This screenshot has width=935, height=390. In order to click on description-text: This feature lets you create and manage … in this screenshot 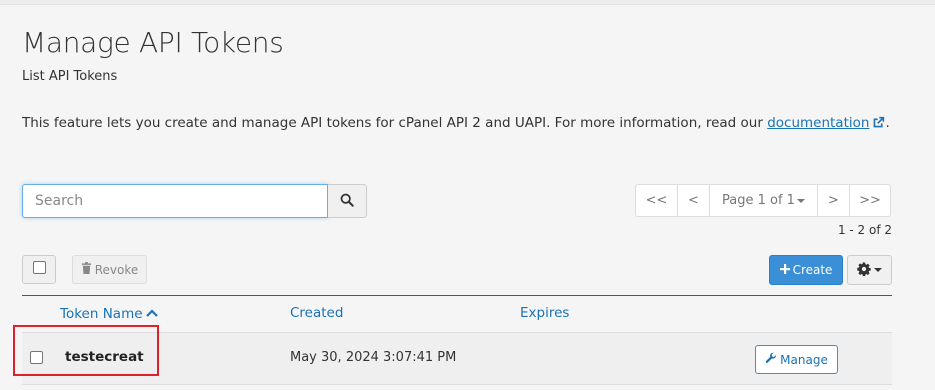, I will do `click(395, 123)`.